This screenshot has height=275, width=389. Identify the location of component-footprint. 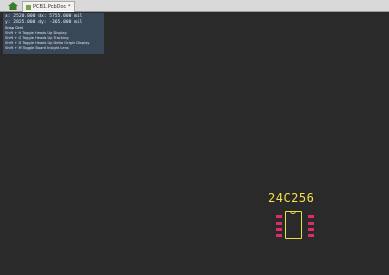
(295, 226).